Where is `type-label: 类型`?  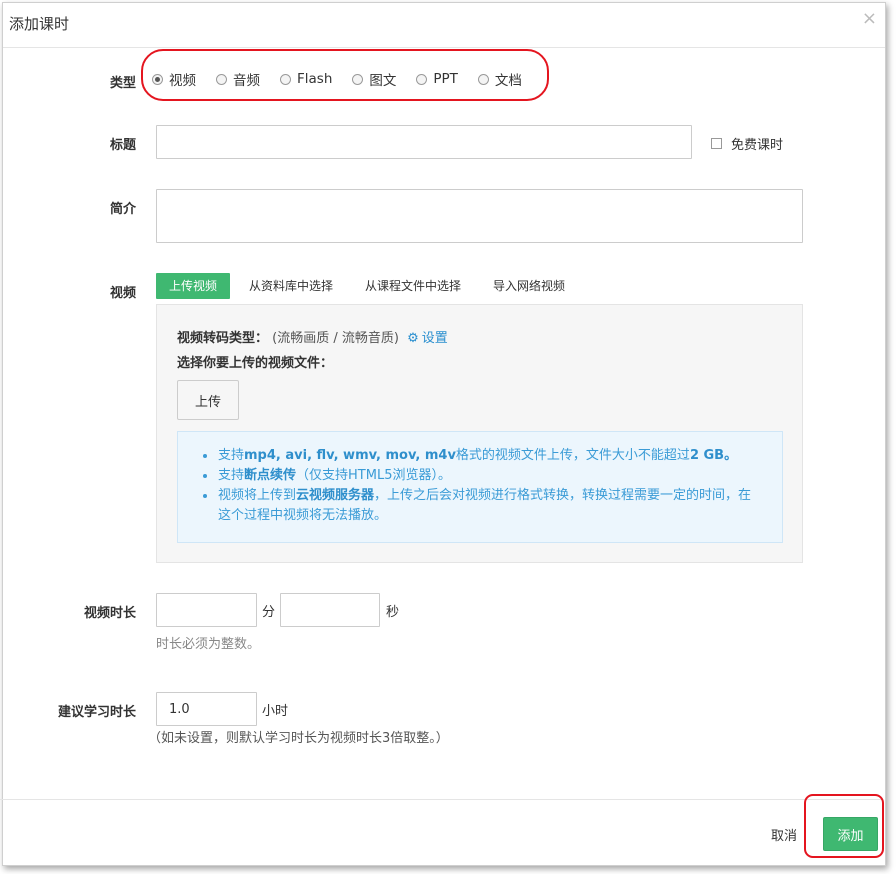 type-label: 类型 is located at coordinates (122, 83).